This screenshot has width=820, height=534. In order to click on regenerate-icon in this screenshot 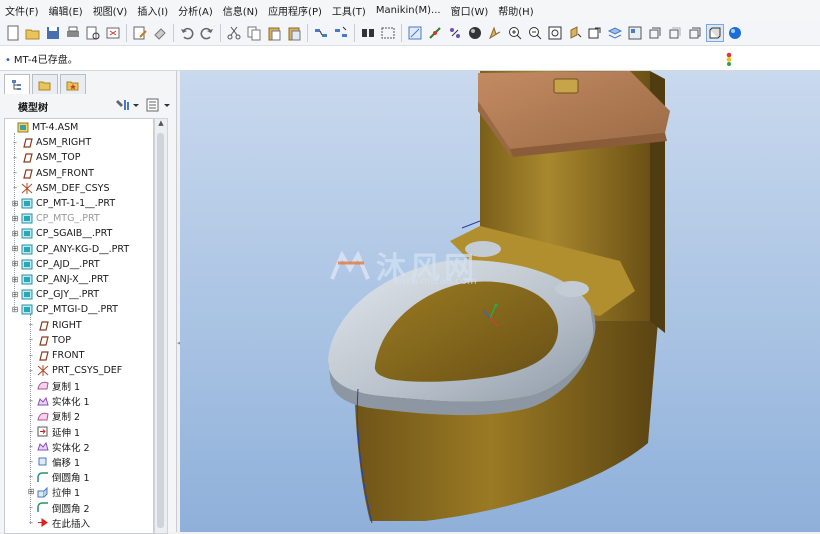, I will do `click(321, 33)`.